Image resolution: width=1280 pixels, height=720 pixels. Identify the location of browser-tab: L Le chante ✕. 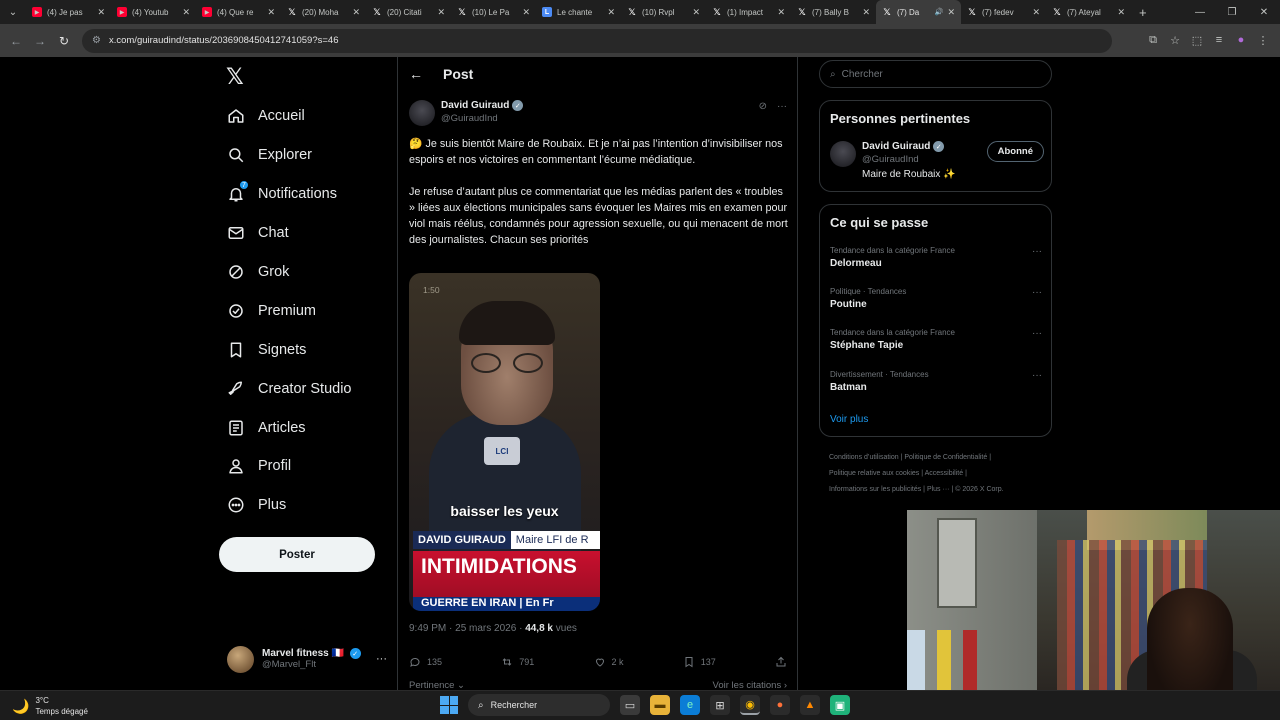
(578, 12).